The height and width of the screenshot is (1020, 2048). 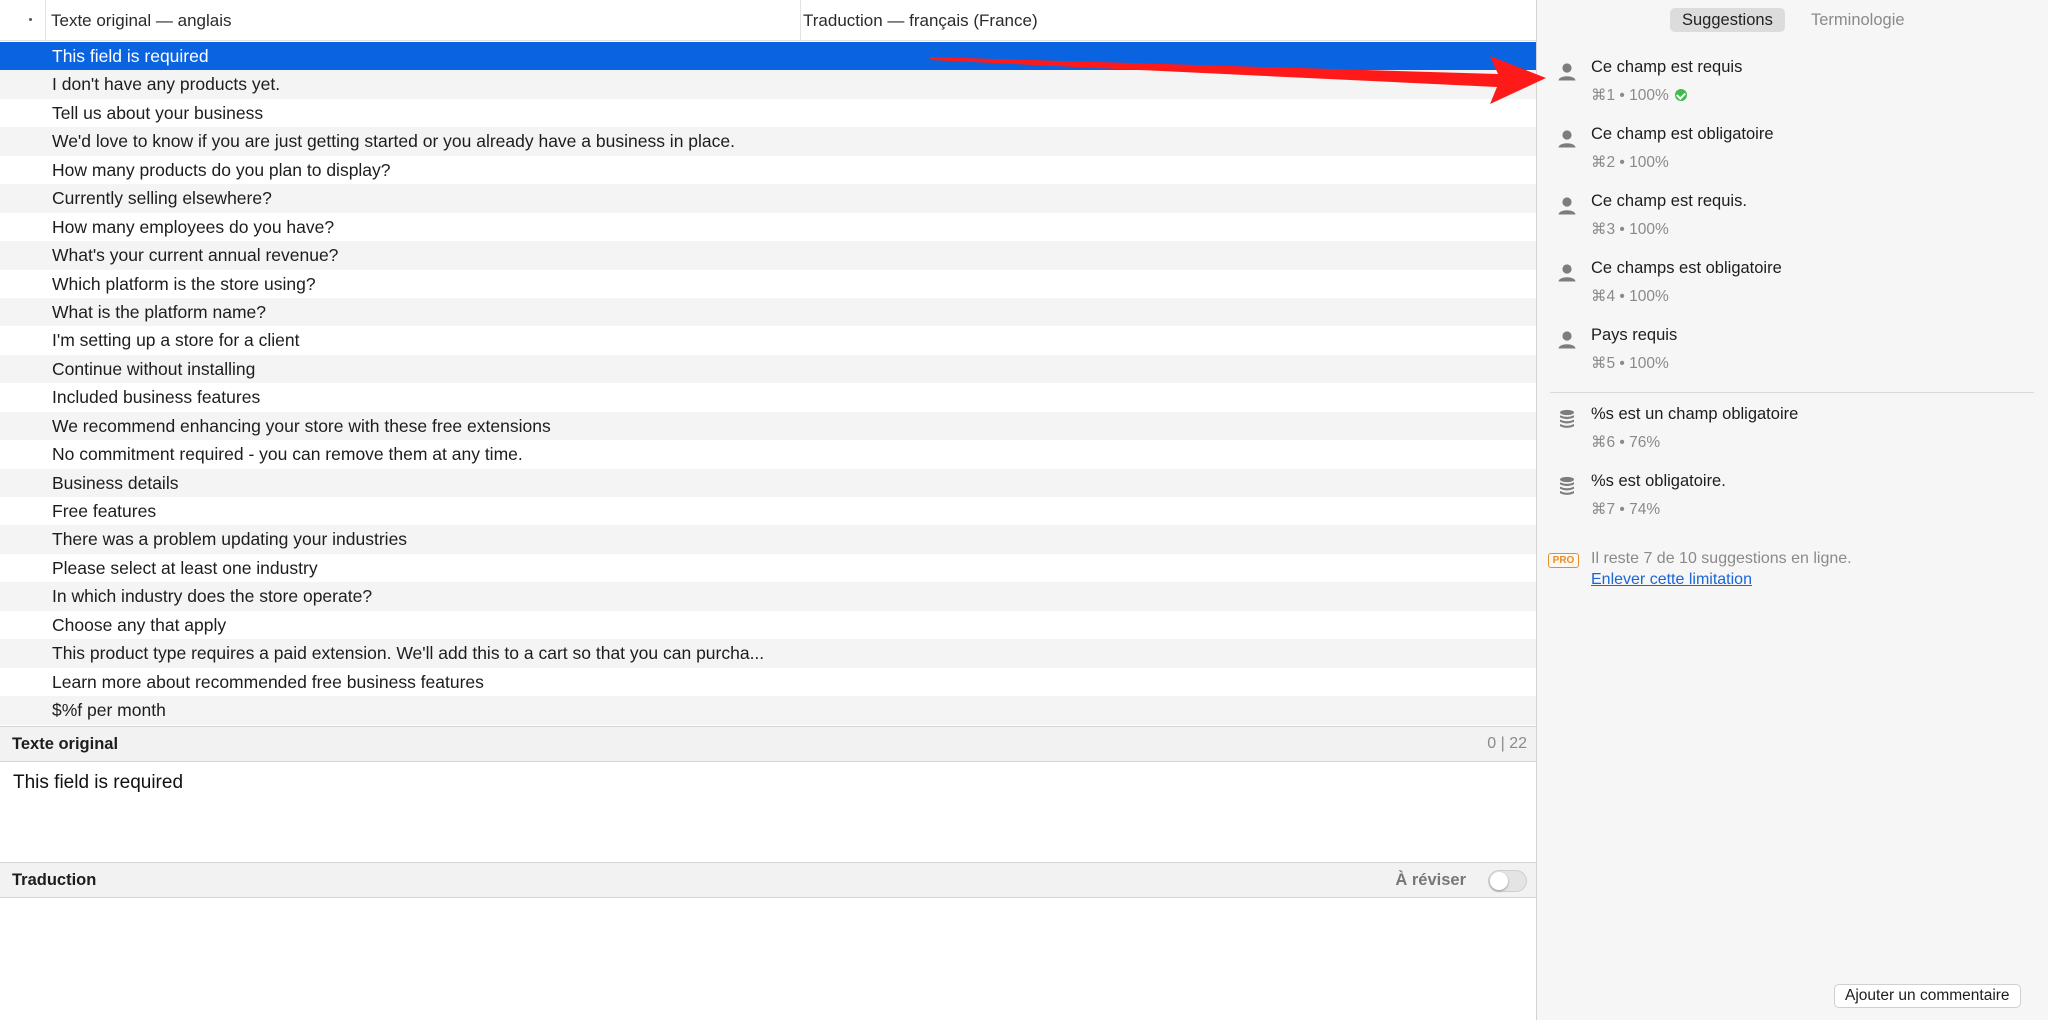 I want to click on remove-limit-link: Enlever cette limitation, so click(x=1671, y=580).